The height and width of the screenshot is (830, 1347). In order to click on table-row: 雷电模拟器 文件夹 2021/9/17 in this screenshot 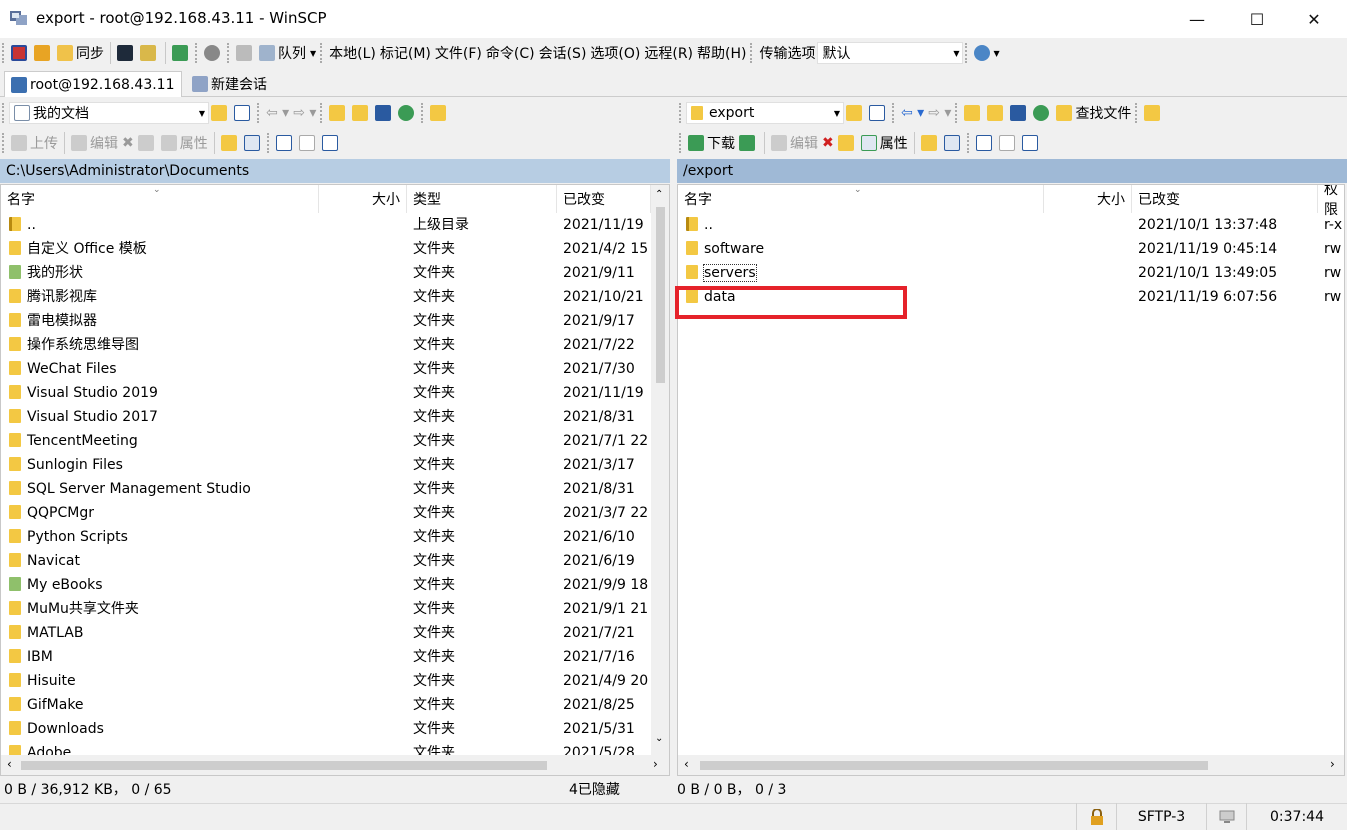, I will do `click(326, 321)`.